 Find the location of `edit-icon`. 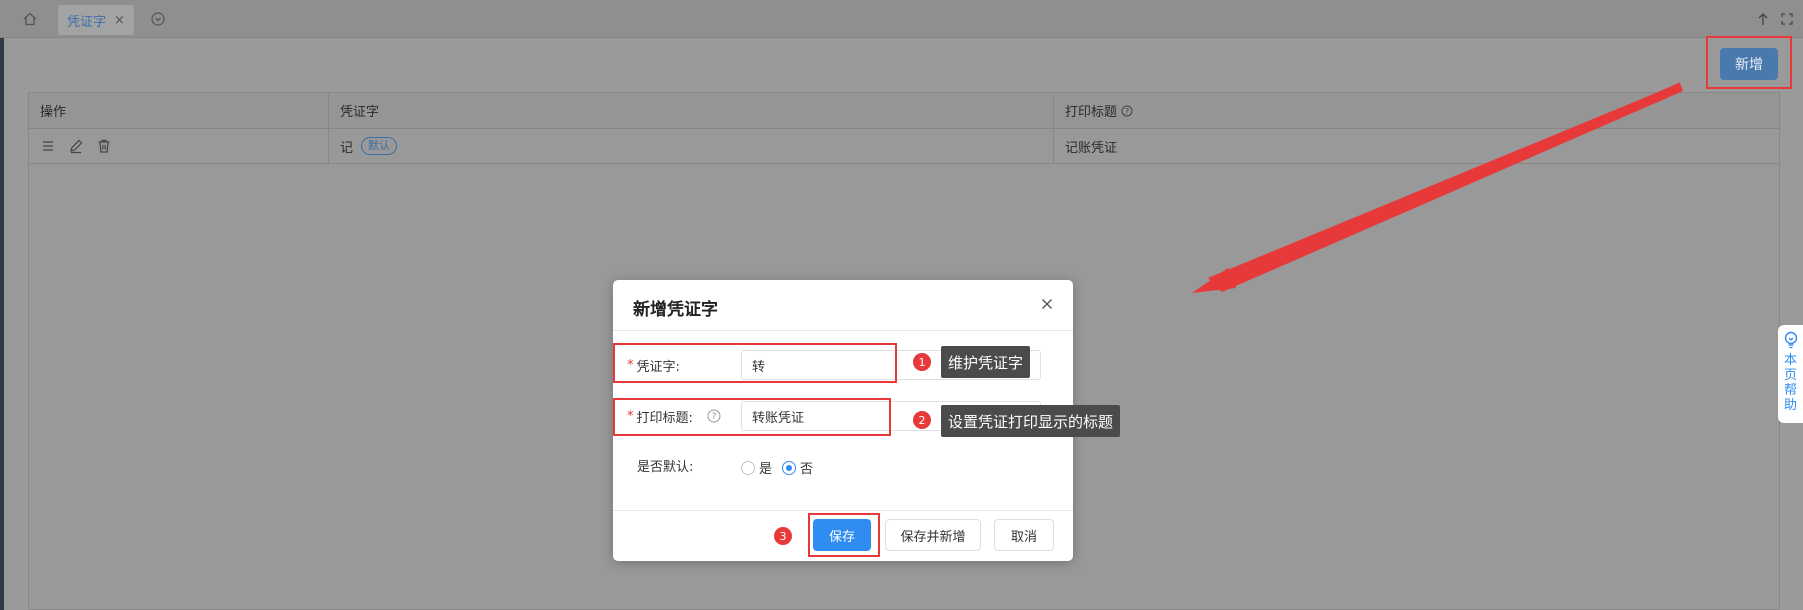

edit-icon is located at coordinates (76, 146).